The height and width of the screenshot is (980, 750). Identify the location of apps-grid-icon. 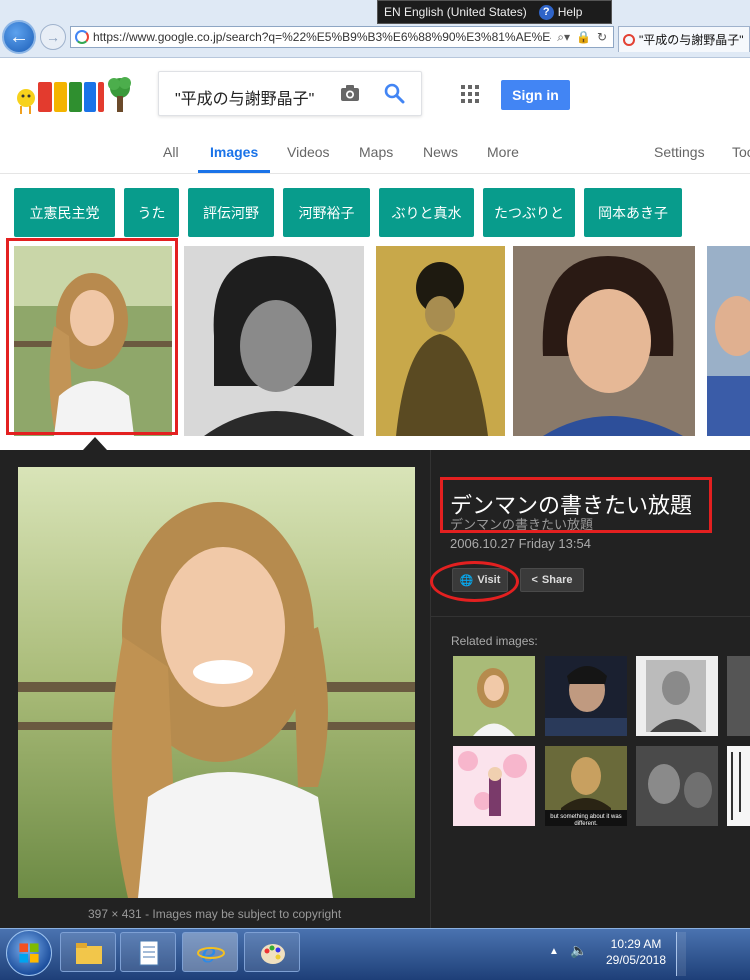
(470, 94).